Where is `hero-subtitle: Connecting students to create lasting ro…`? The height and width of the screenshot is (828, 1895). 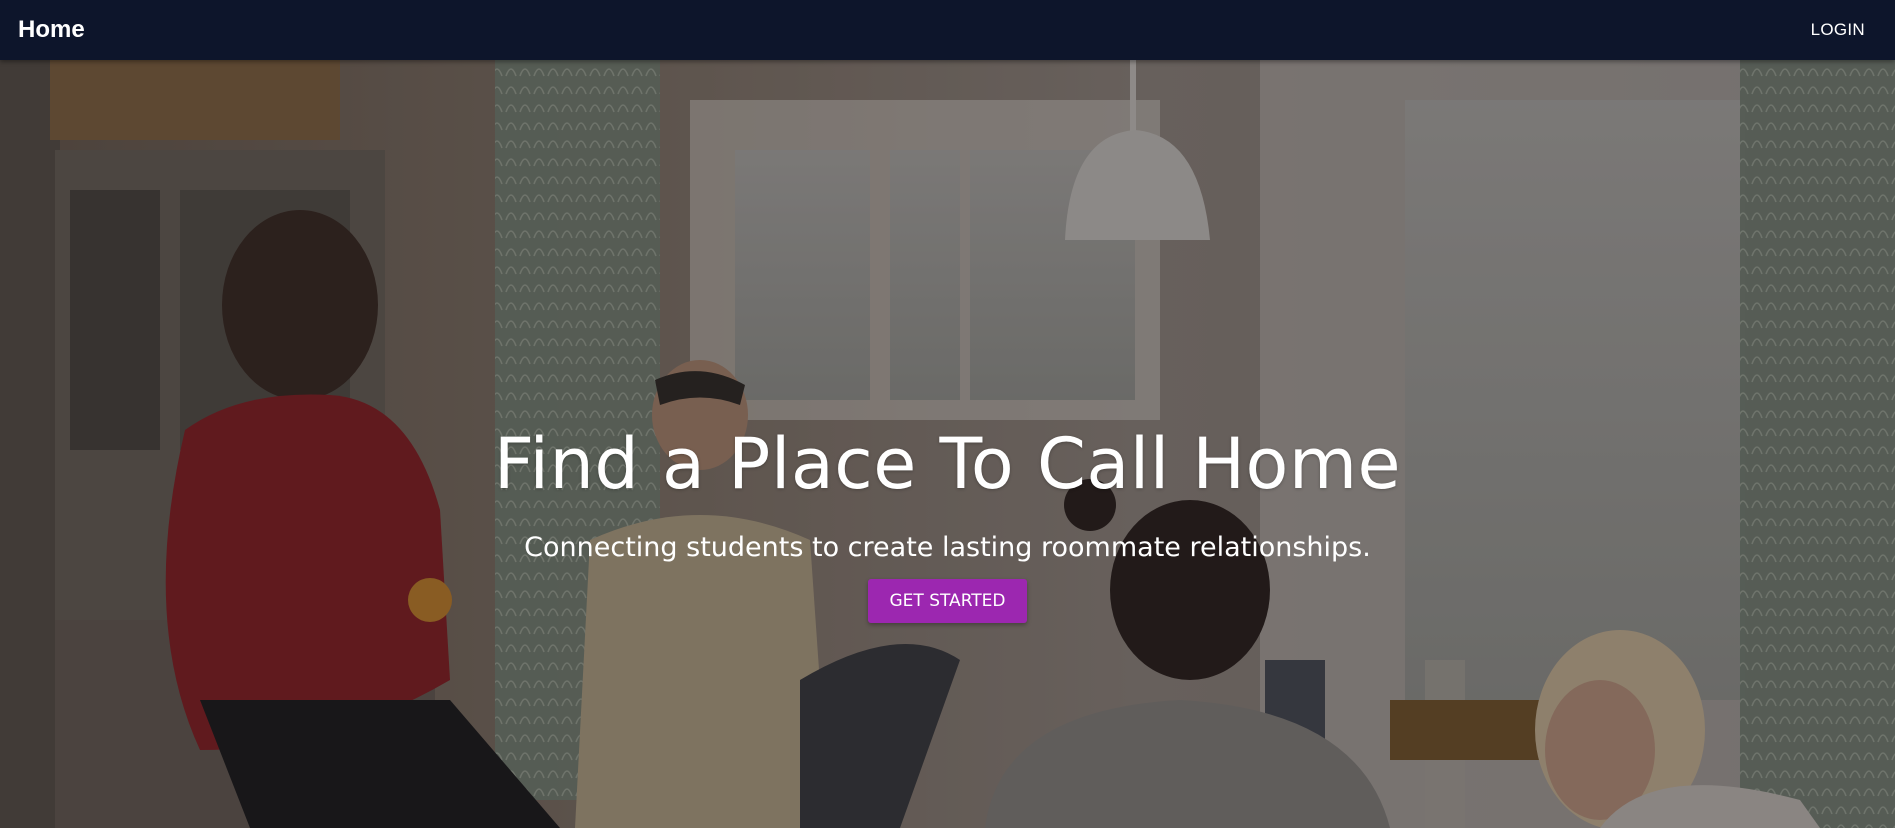 hero-subtitle: Connecting students to create lasting ro… is located at coordinates (947, 547).